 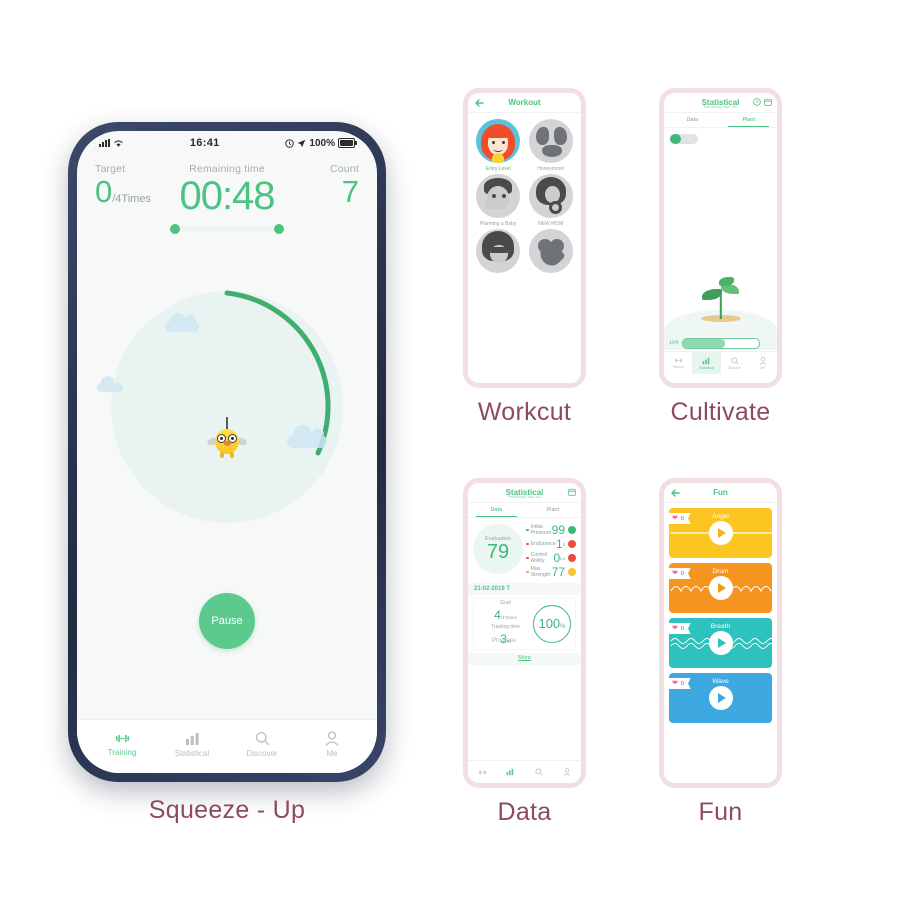 What do you see at coordinates (720, 492) in the screenshot?
I see `fun-title: Fun` at bounding box center [720, 492].